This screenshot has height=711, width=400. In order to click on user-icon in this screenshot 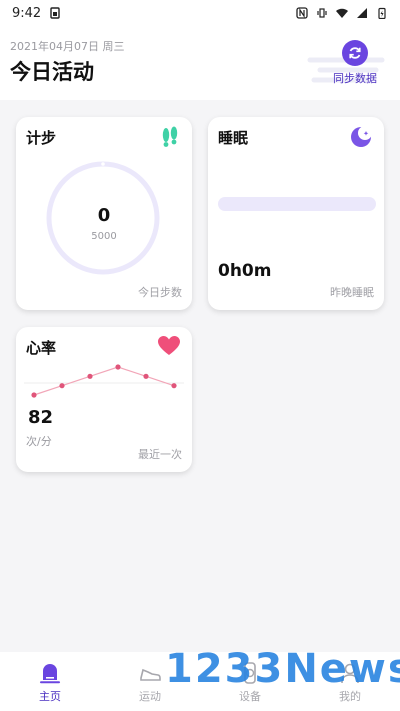, I will do `click(350, 673)`.